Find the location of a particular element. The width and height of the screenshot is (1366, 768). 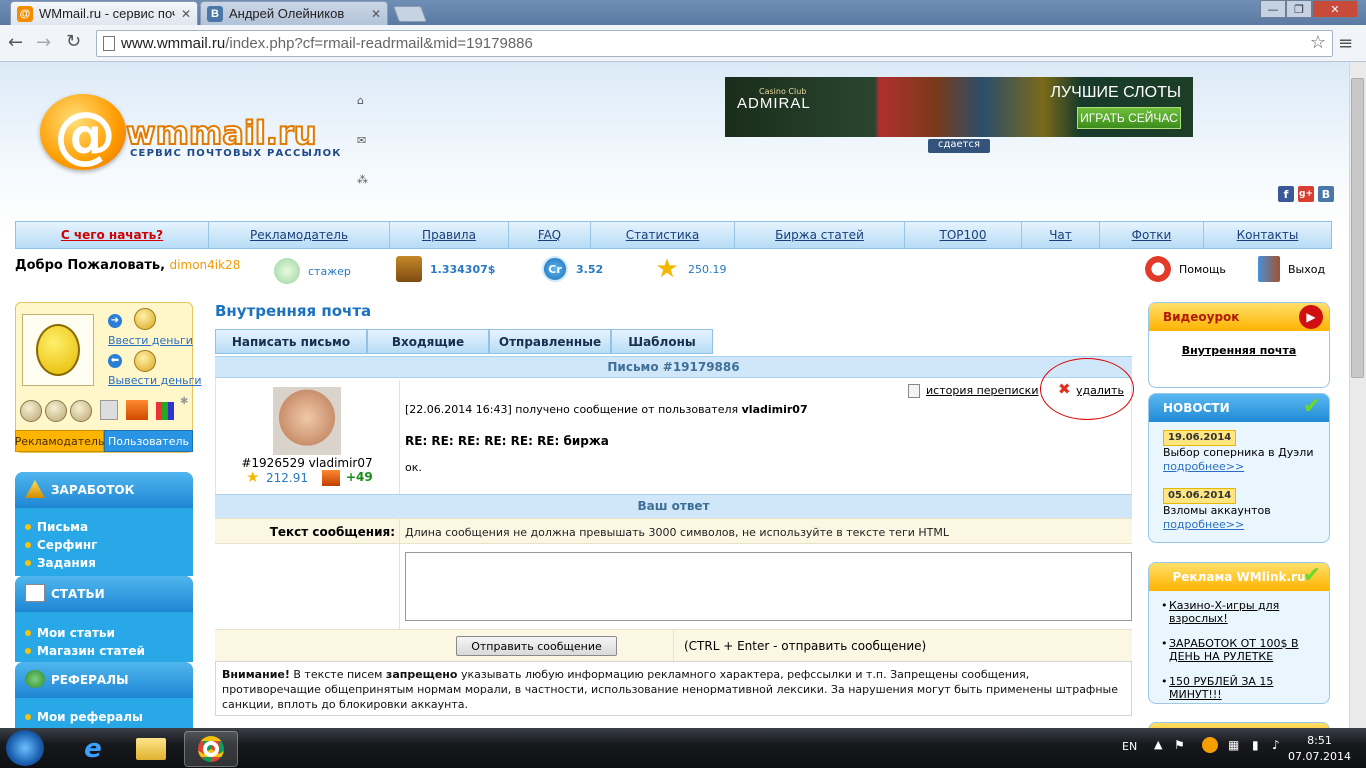

bookmark-star-icon: ☆ is located at coordinates (1318, 42).